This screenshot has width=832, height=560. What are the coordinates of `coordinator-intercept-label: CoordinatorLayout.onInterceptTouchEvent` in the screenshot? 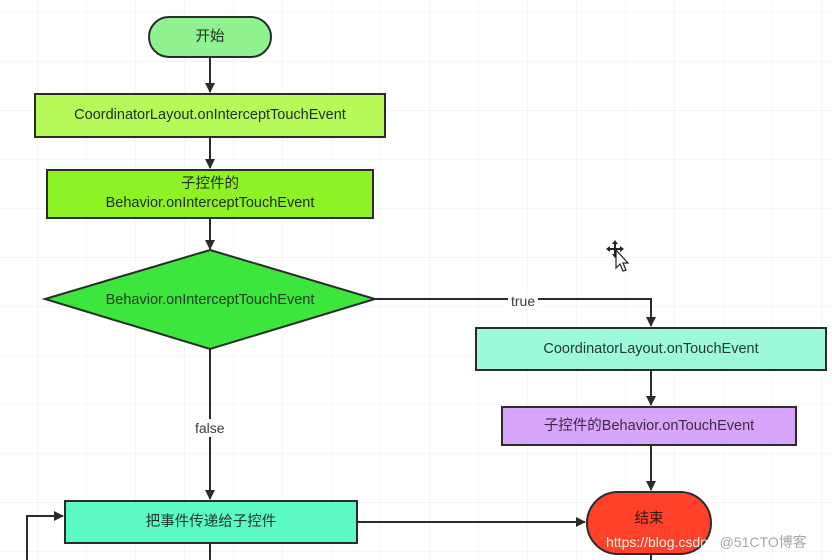 It's located at (210, 115).